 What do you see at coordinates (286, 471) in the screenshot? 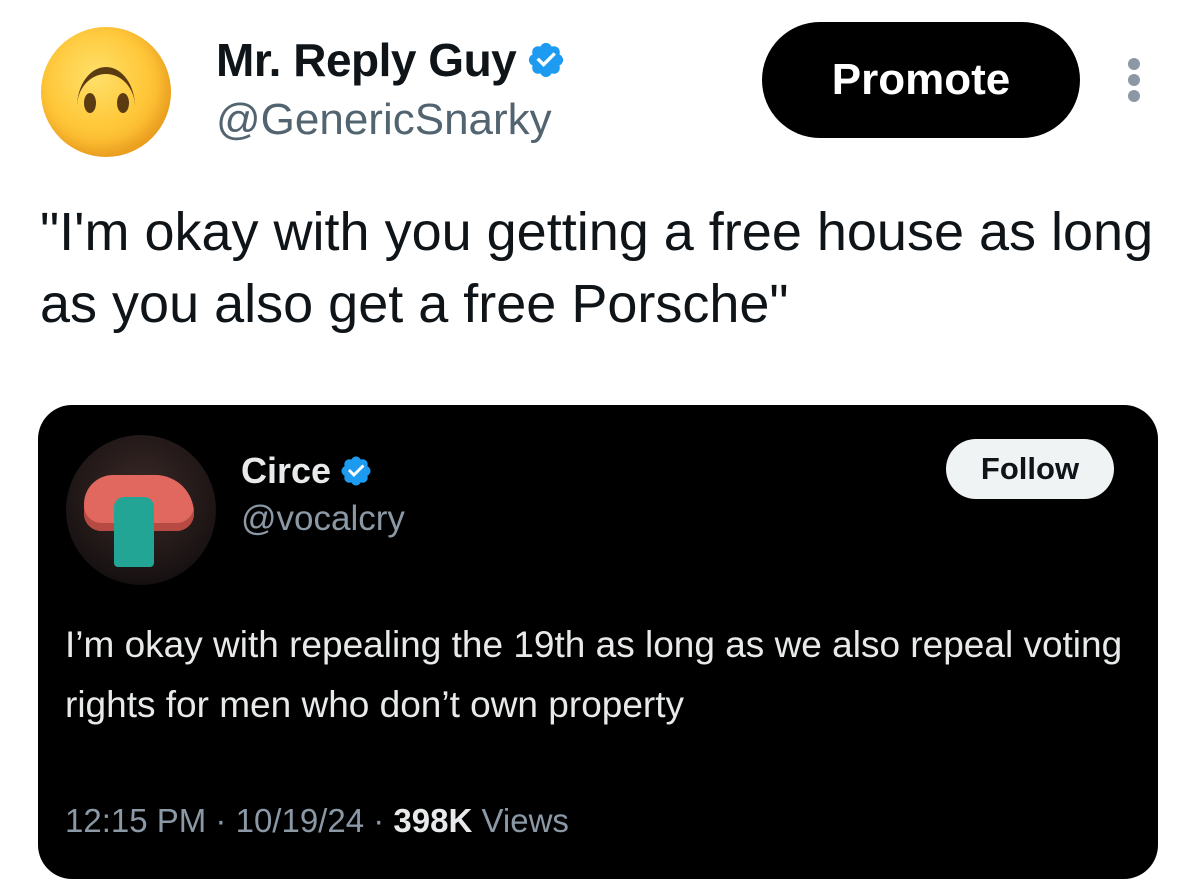
I see `quoted-author-display-name: Circe` at bounding box center [286, 471].